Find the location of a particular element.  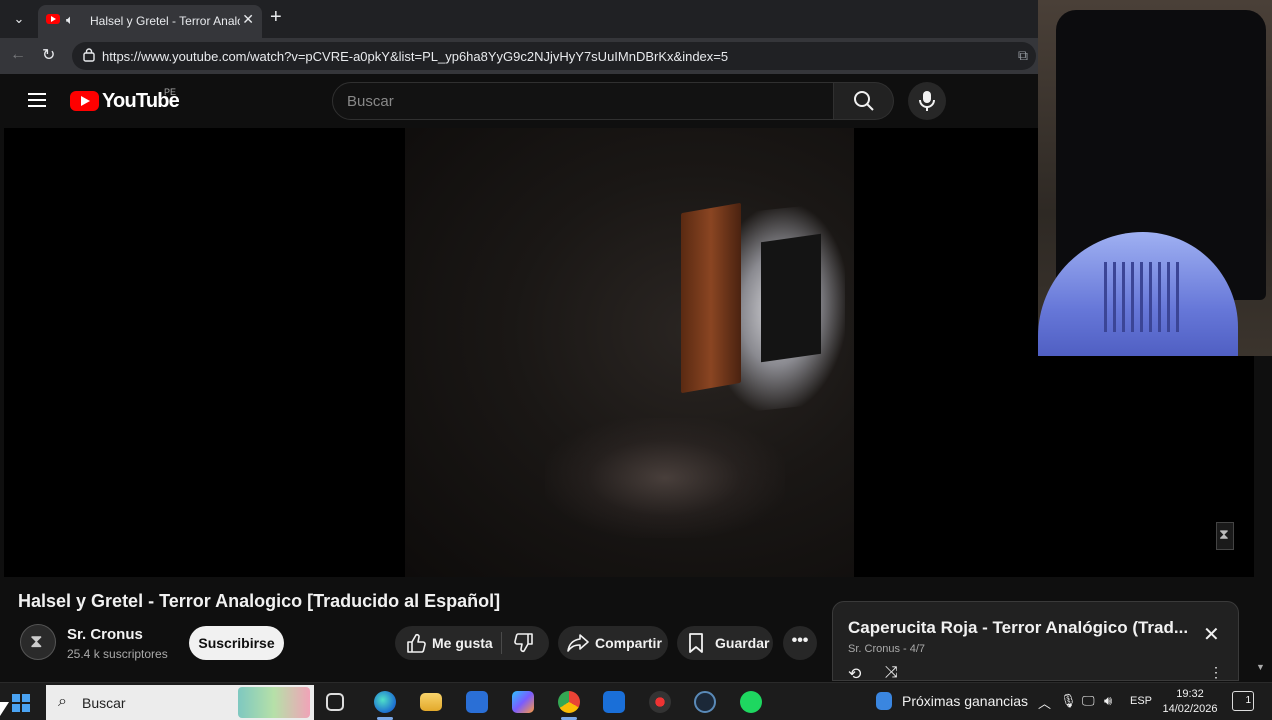

doorway is located at coordinates (791, 298).